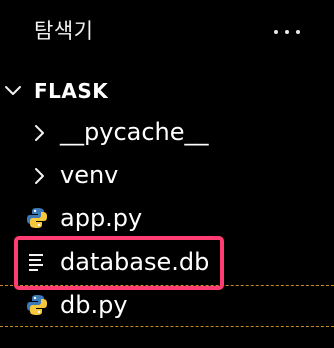  What do you see at coordinates (36, 262) in the screenshot?
I see `document-lines-icon` at bounding box center [36, 262].